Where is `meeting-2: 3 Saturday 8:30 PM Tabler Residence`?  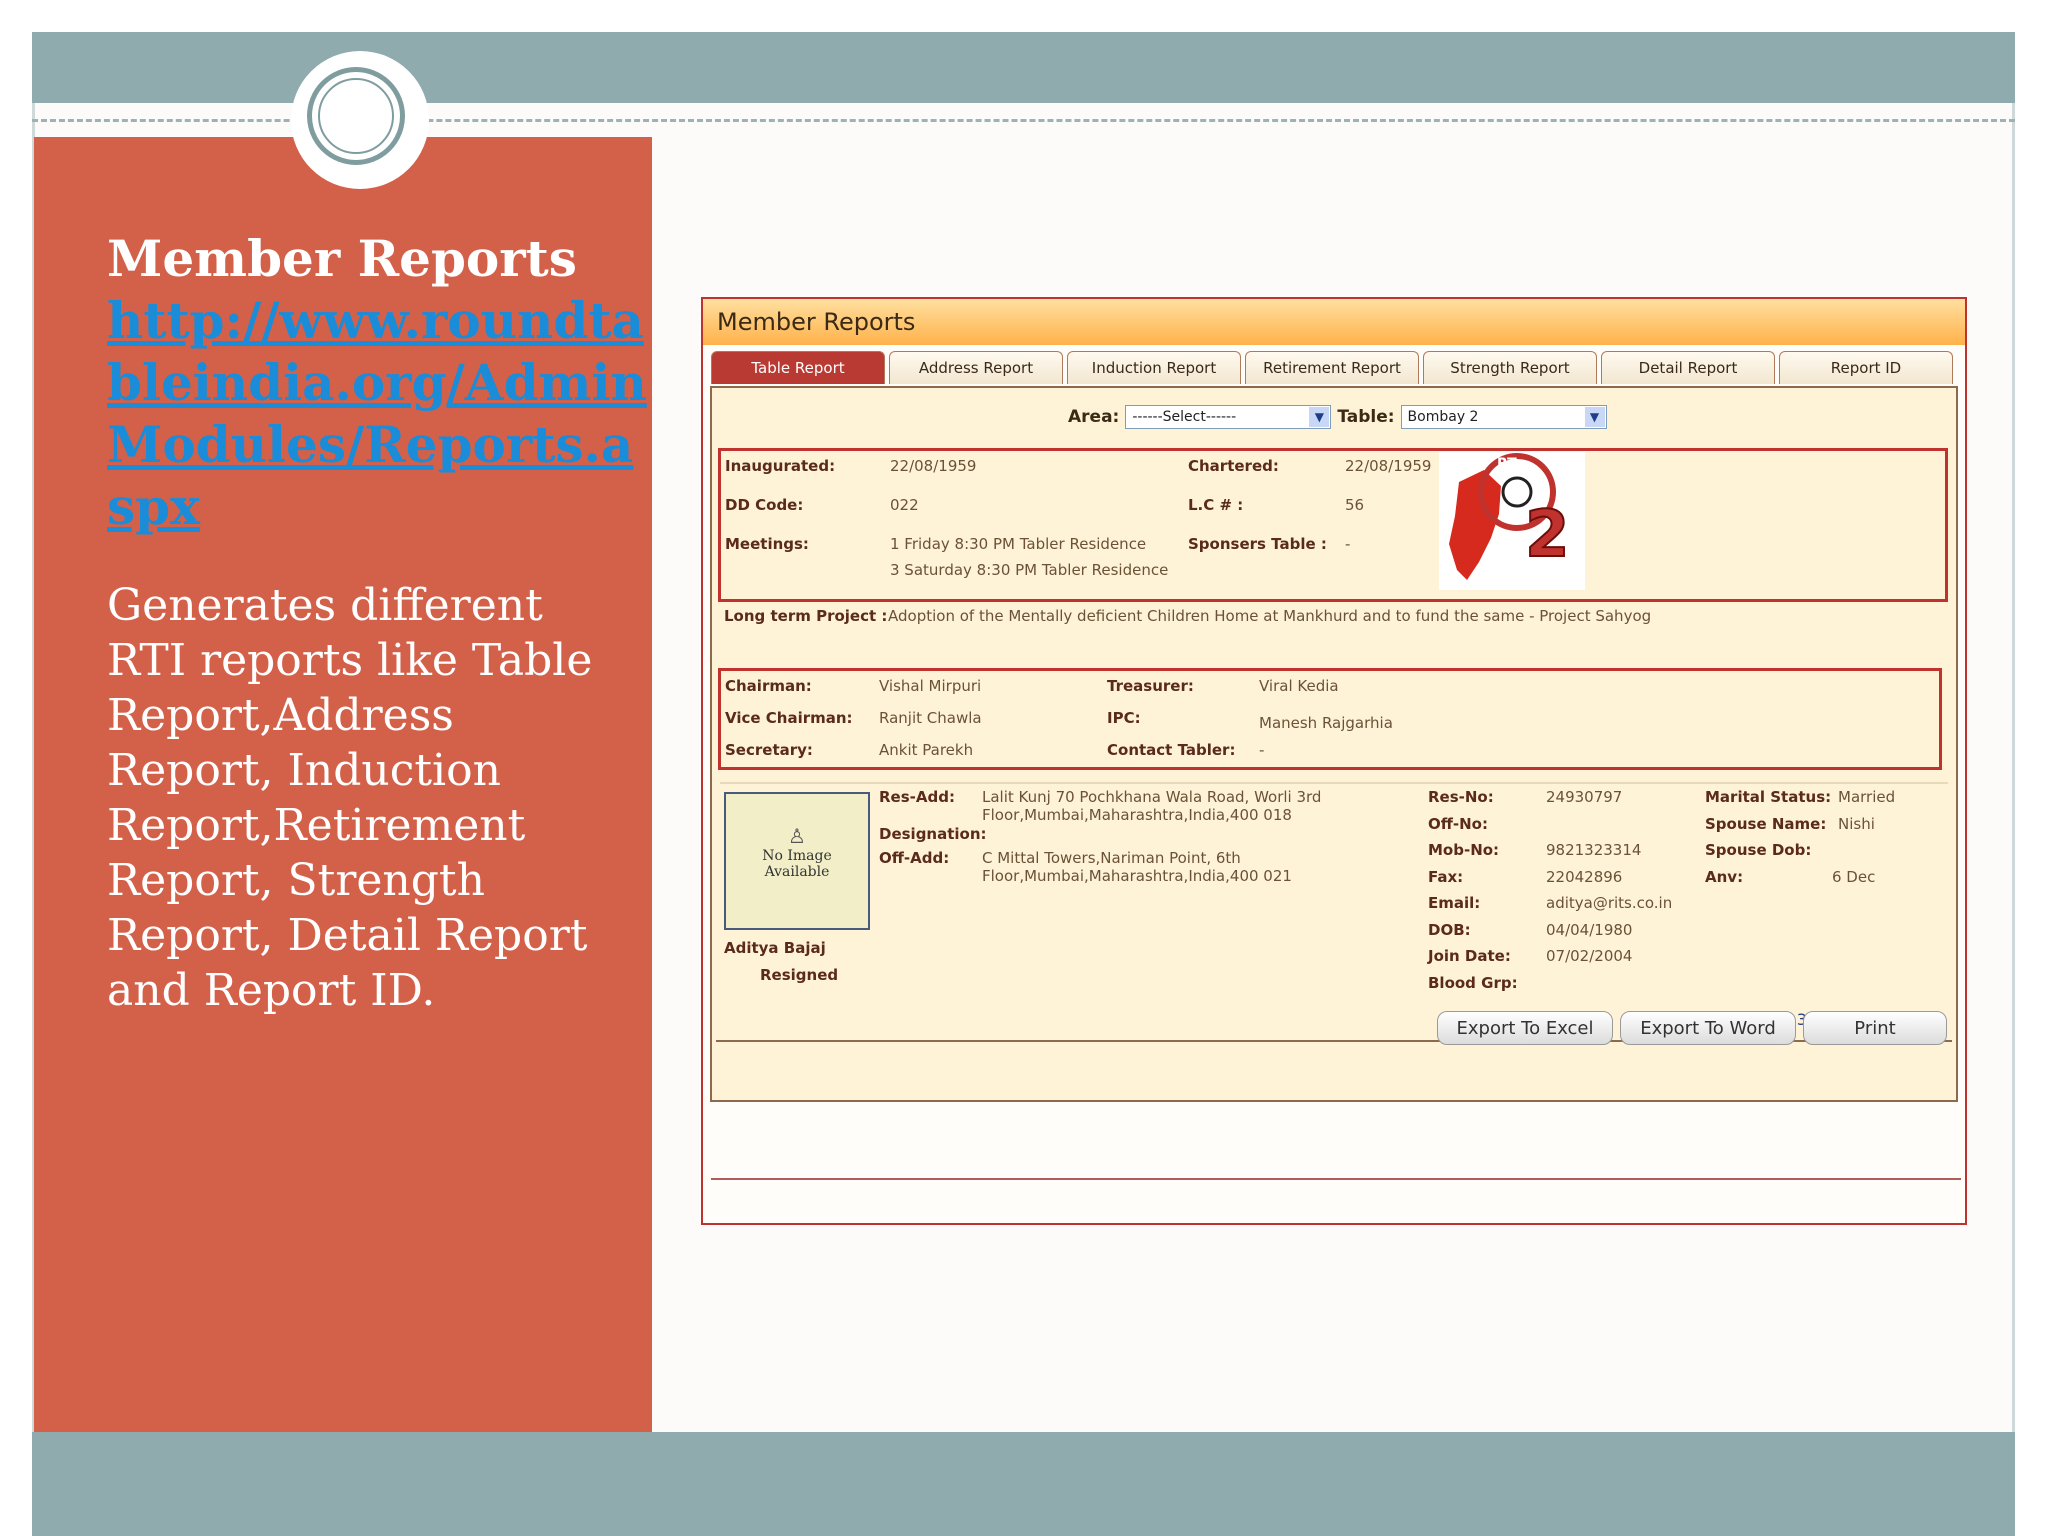 meeting-2: 3 Saturday 8:30 PM Tabler Residence is located at coordinates (1029, 570).